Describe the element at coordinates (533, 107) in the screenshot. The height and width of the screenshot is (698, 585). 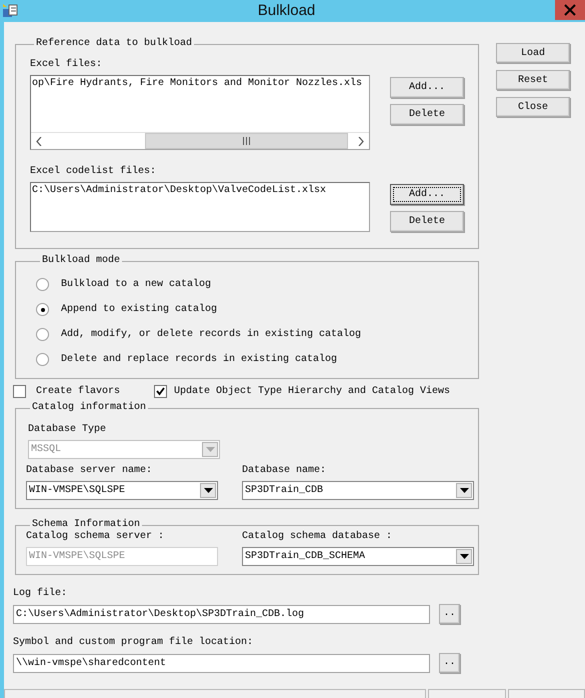
I see `button: Close` at that location.